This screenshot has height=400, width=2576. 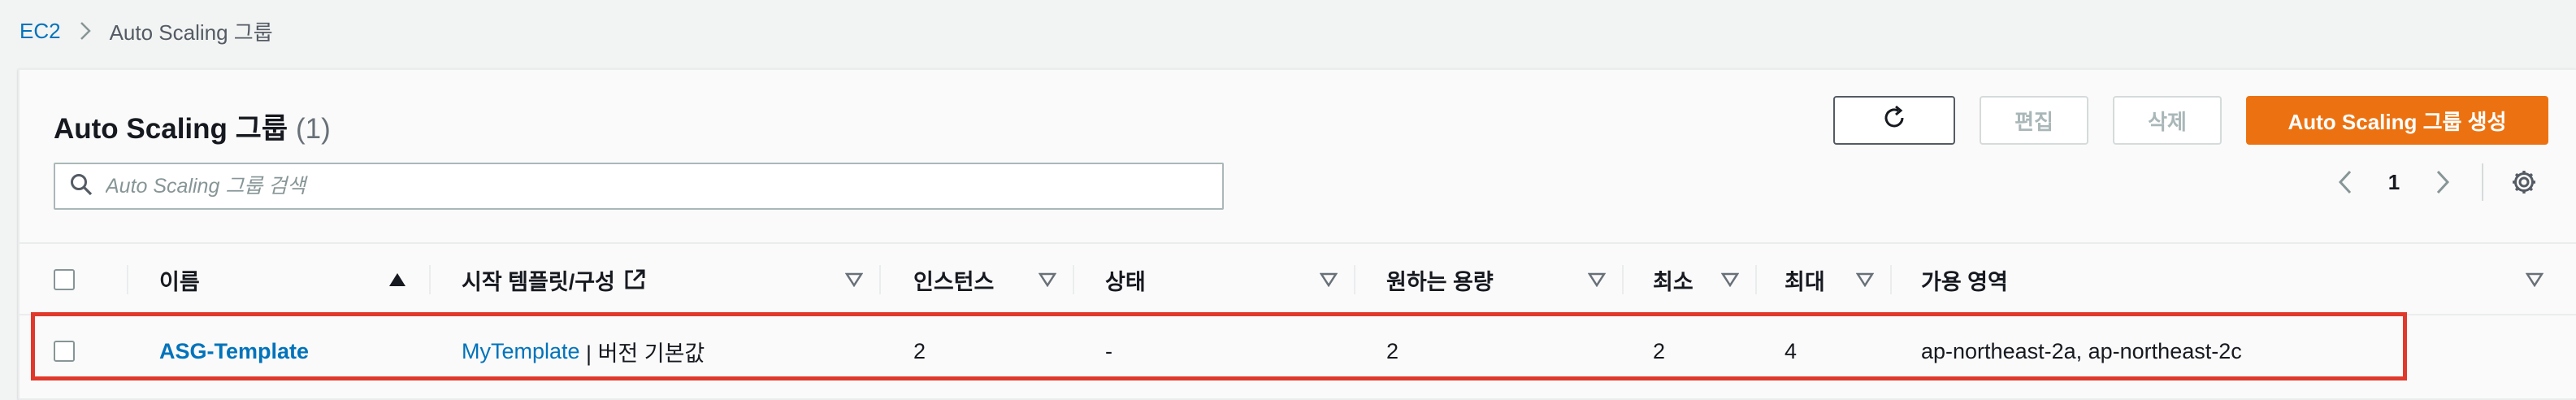 What do you see at coordinates (2082, 350) in the screenshot?
I see `cell-az: ap-northeast-2a, ap-northeast-2c` at bounding box center [2082, 350].